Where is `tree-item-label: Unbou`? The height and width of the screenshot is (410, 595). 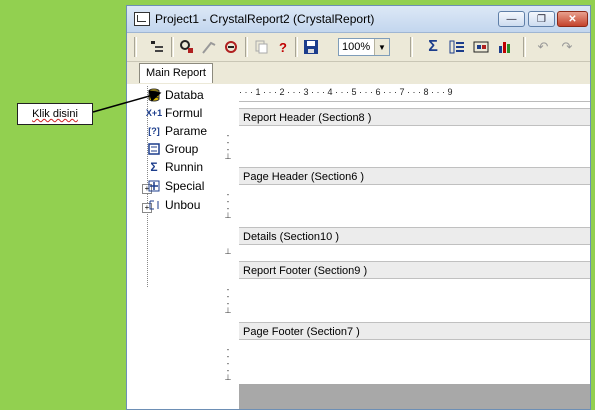
tree-item-label: Unbou is located at coordinates (183, 205).